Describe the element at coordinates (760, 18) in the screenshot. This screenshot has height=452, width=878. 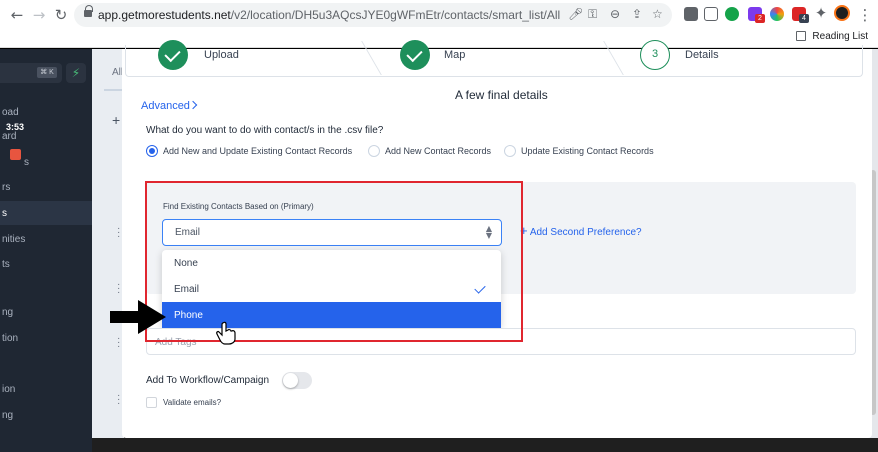
I see `extension-badge: 2` at that location.